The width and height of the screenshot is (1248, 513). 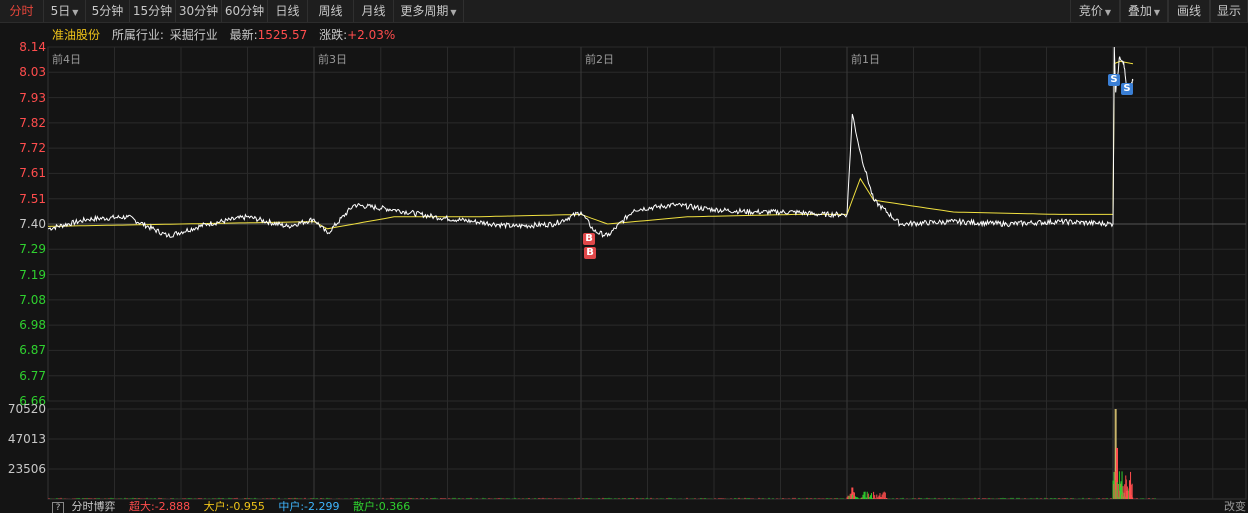 I want to click on help-icon: ?, so click(x=58, y=507).